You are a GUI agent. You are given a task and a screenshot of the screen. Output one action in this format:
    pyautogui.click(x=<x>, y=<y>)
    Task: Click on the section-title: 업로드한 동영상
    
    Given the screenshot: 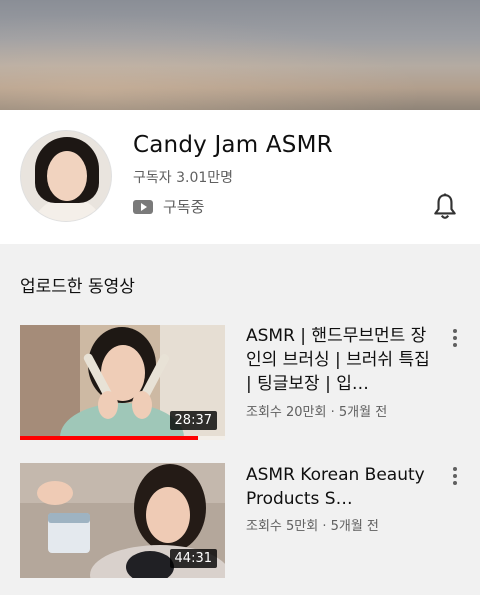 What is the action you would take?
    pyautogui.click(x=77, y=287)
    